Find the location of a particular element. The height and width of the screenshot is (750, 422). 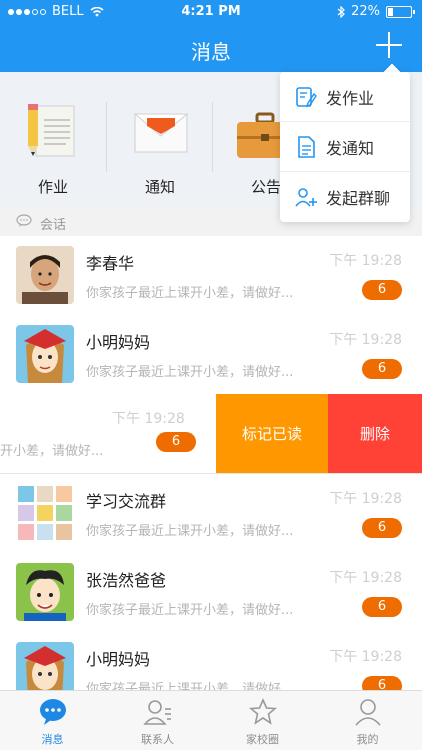

category-label: 通知 is located at coordinates (159, 187).